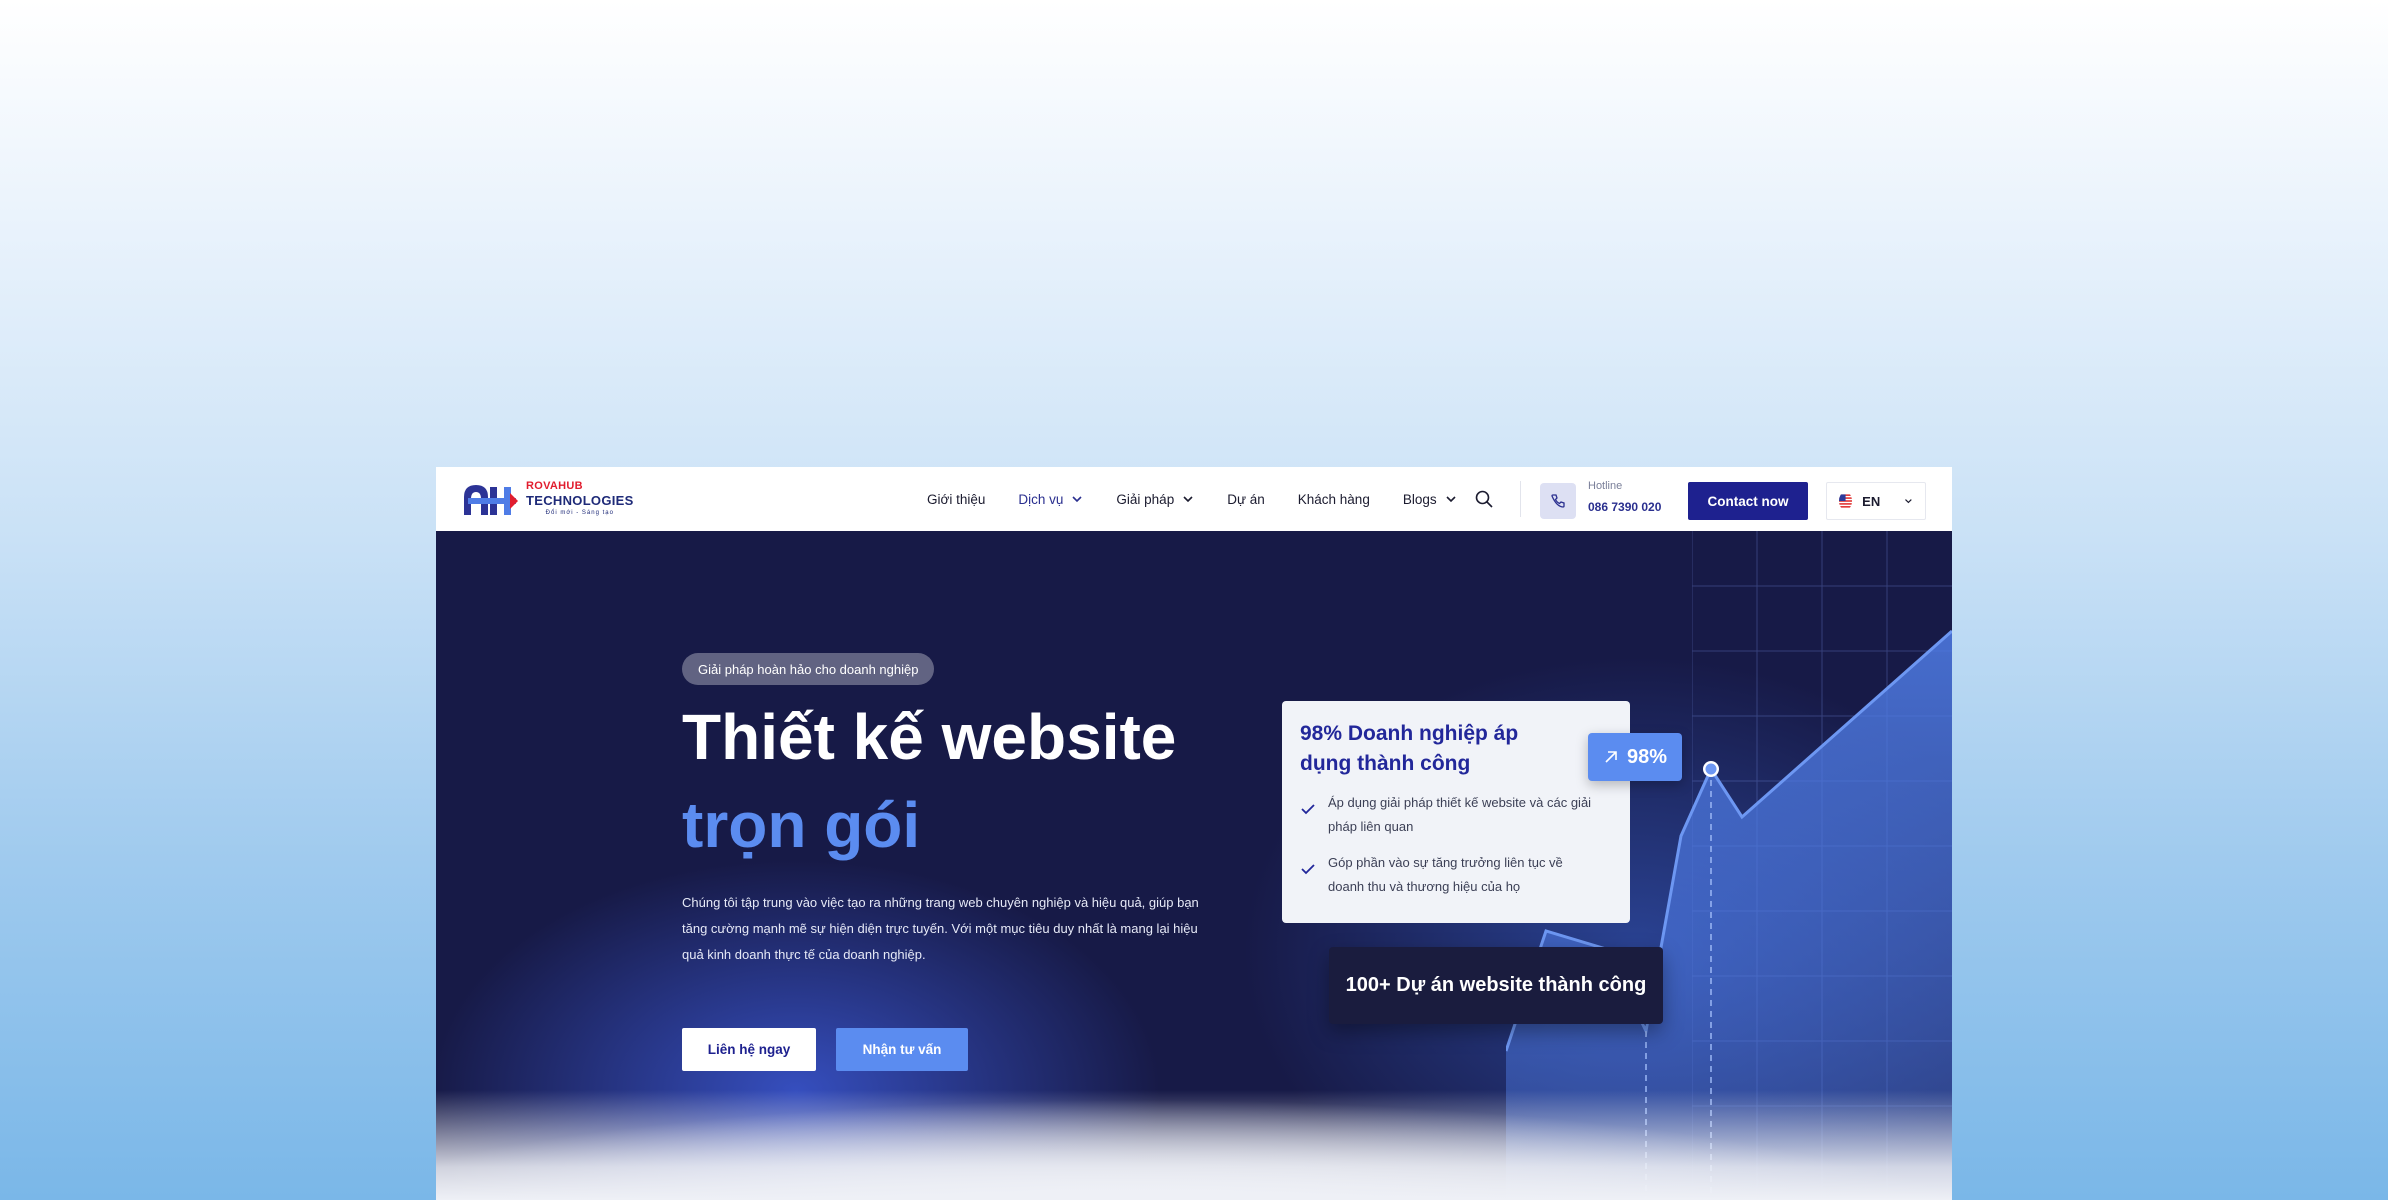 The width and height of the screenshot is (2388, 1200). I want to click on nav-item-giai-phap: Giải pháp, so click(1155, 499).